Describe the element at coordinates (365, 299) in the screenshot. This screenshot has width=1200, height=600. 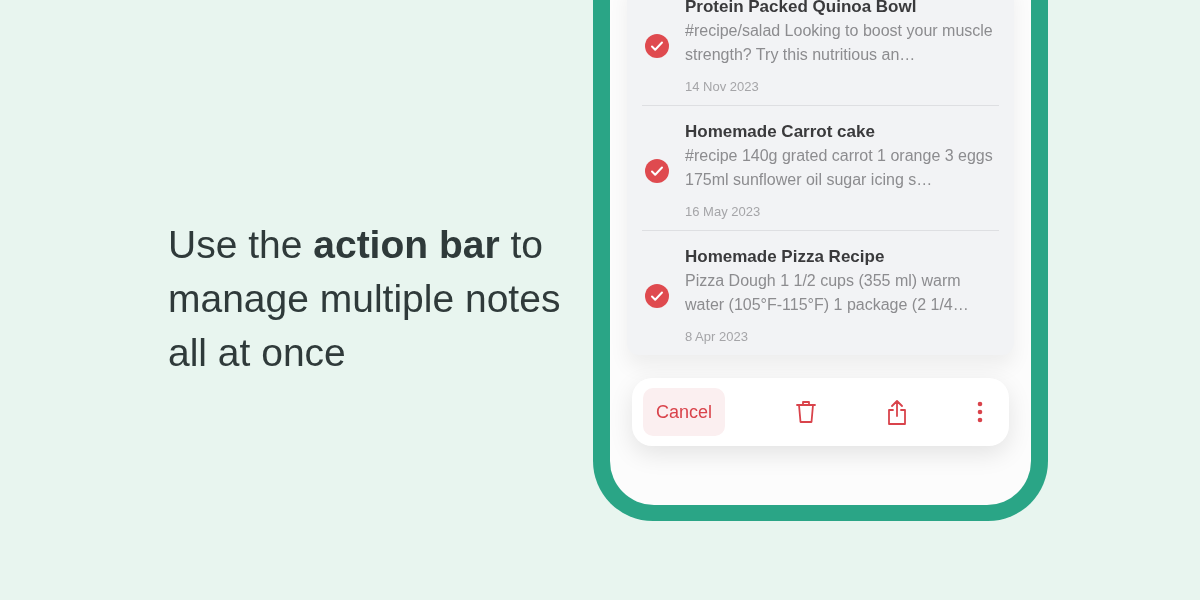
I see `headline: Use the action bar to manage multiple notes all at once` at that location.